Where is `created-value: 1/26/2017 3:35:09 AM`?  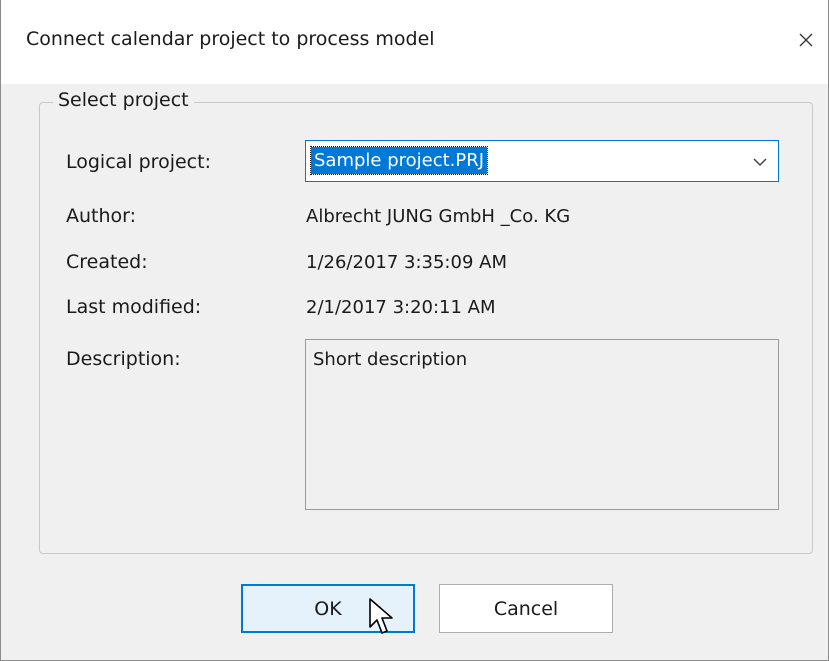 created-value: 1/26/2017 3:35:09 AM is located at coordinates (406, 262).